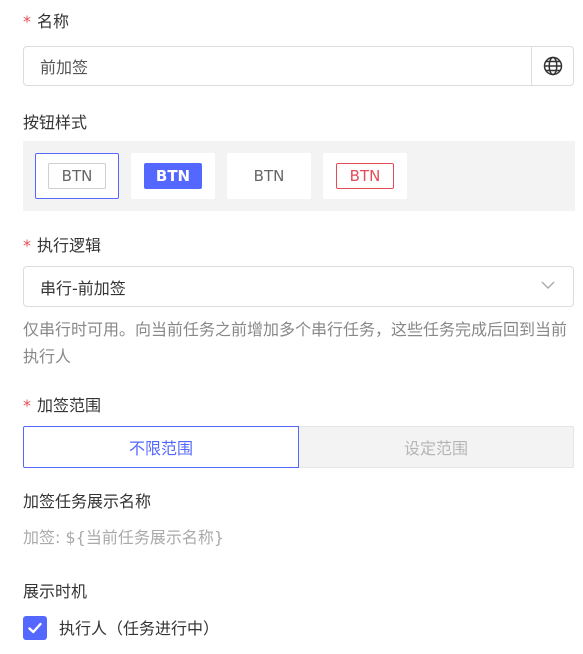 This screenshot has width=583, height=654. I want to click on style-option-outline: BTN, so click(77, 176).